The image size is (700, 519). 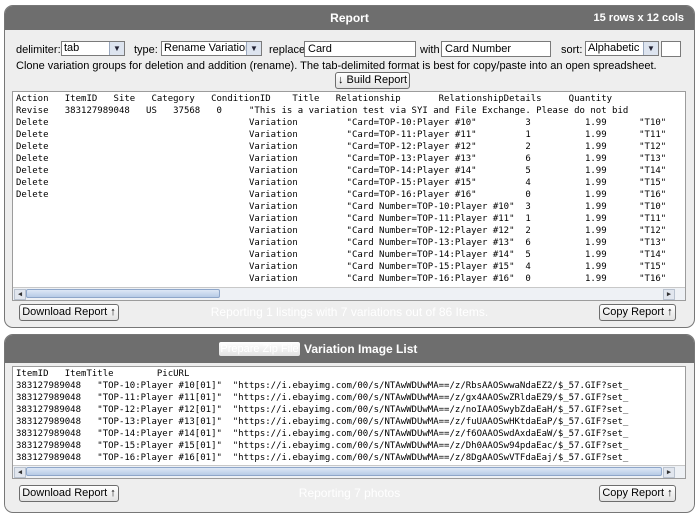 What do you see at coordinates (72, 48) in the screenshot?
I see `delimiter-value: tab` at bounding box center [72, 48].